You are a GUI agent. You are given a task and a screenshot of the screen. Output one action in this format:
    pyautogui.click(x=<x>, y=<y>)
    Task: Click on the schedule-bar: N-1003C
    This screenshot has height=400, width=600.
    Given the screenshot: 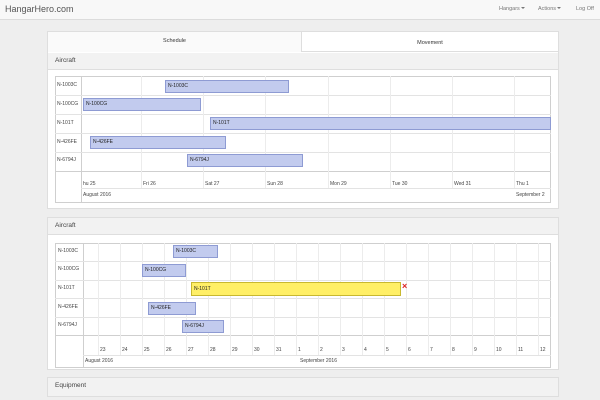 What is the action you would take?
    pyautogui.click(x=227, y=86)
    